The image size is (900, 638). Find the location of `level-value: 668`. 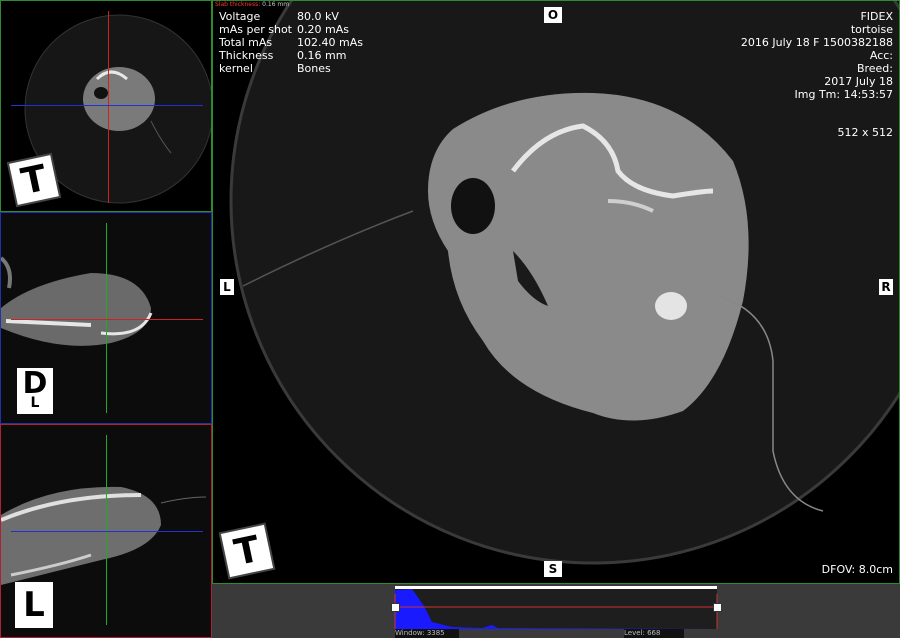

level-value: 668 is located at coordinates (654, 633).